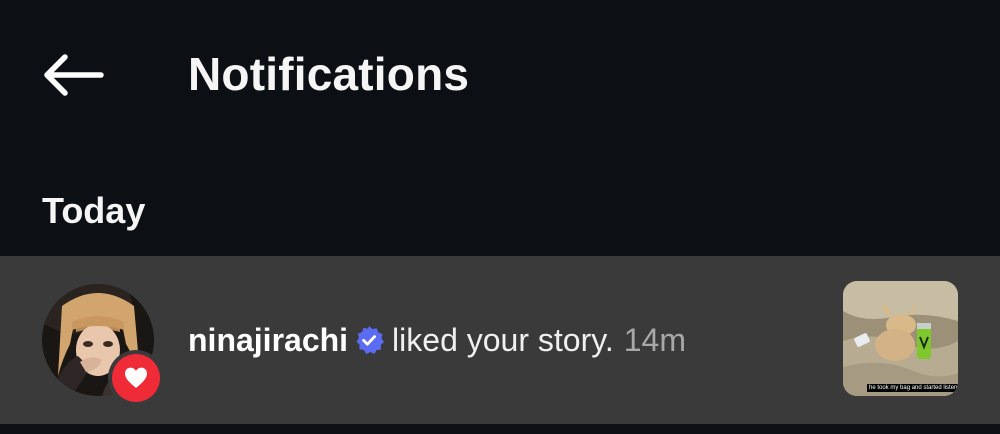  I want to click on timestamp: 14m, so click(654, 340).